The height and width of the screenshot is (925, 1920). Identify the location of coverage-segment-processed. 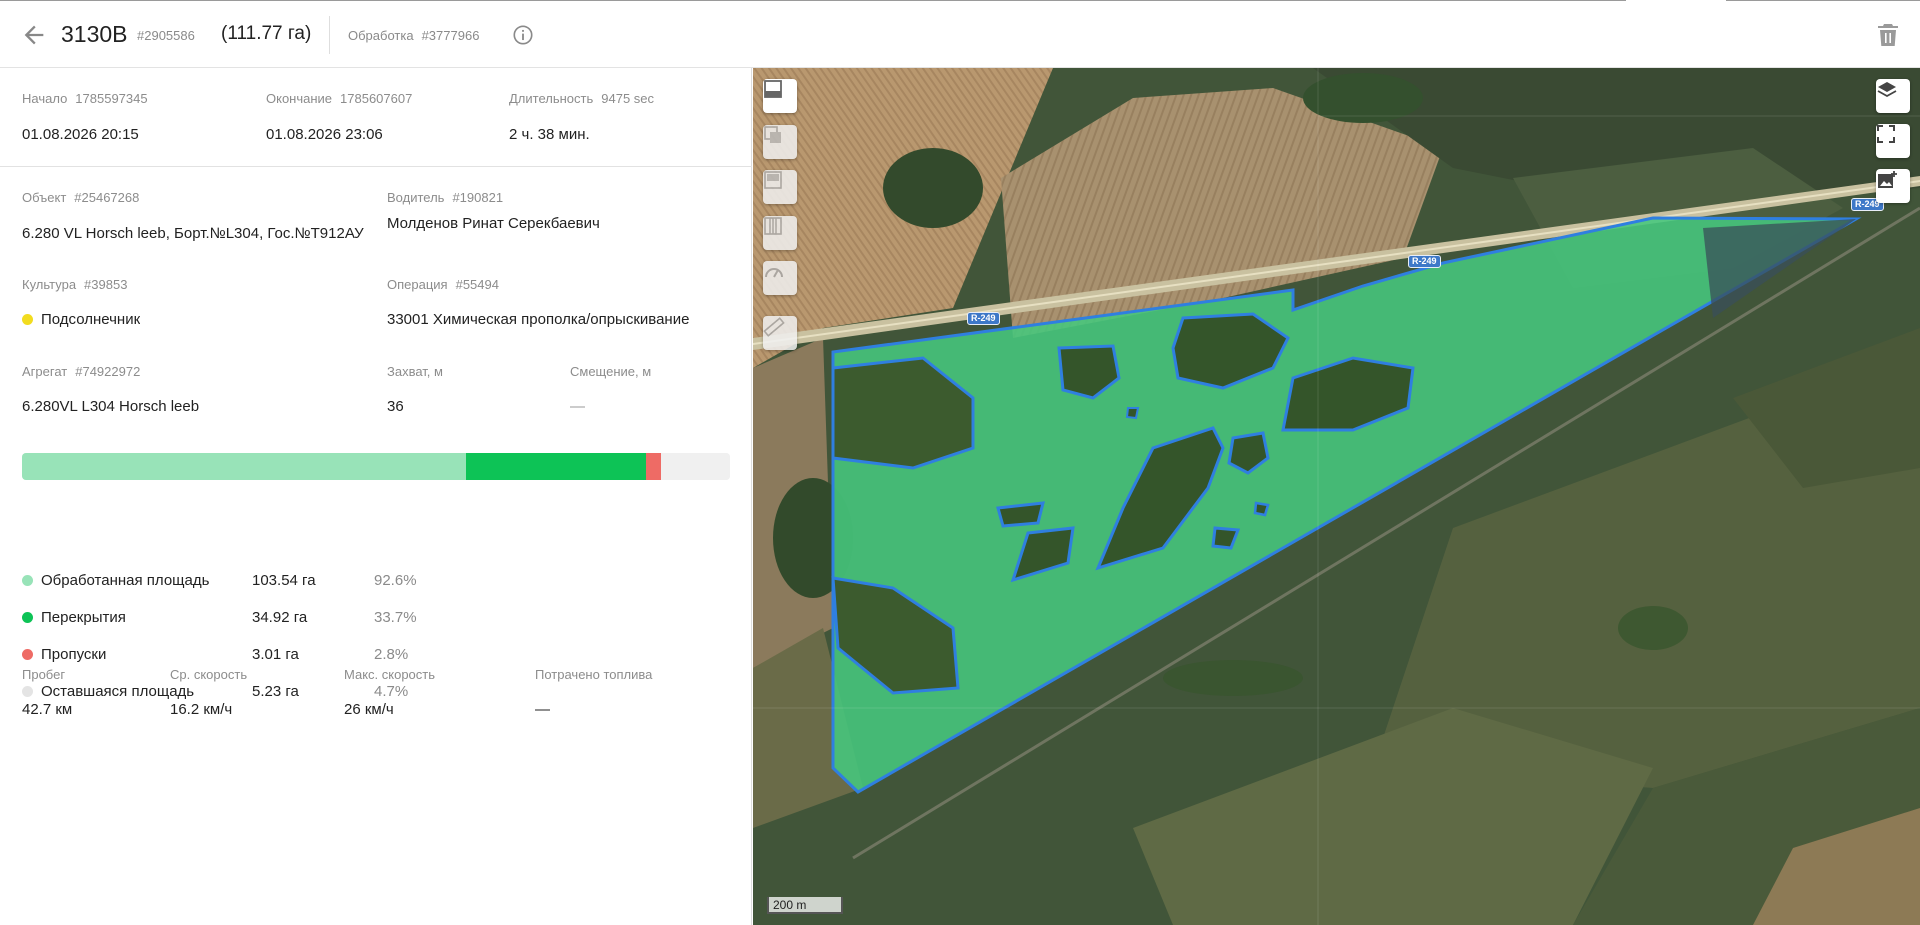
(244, 466).